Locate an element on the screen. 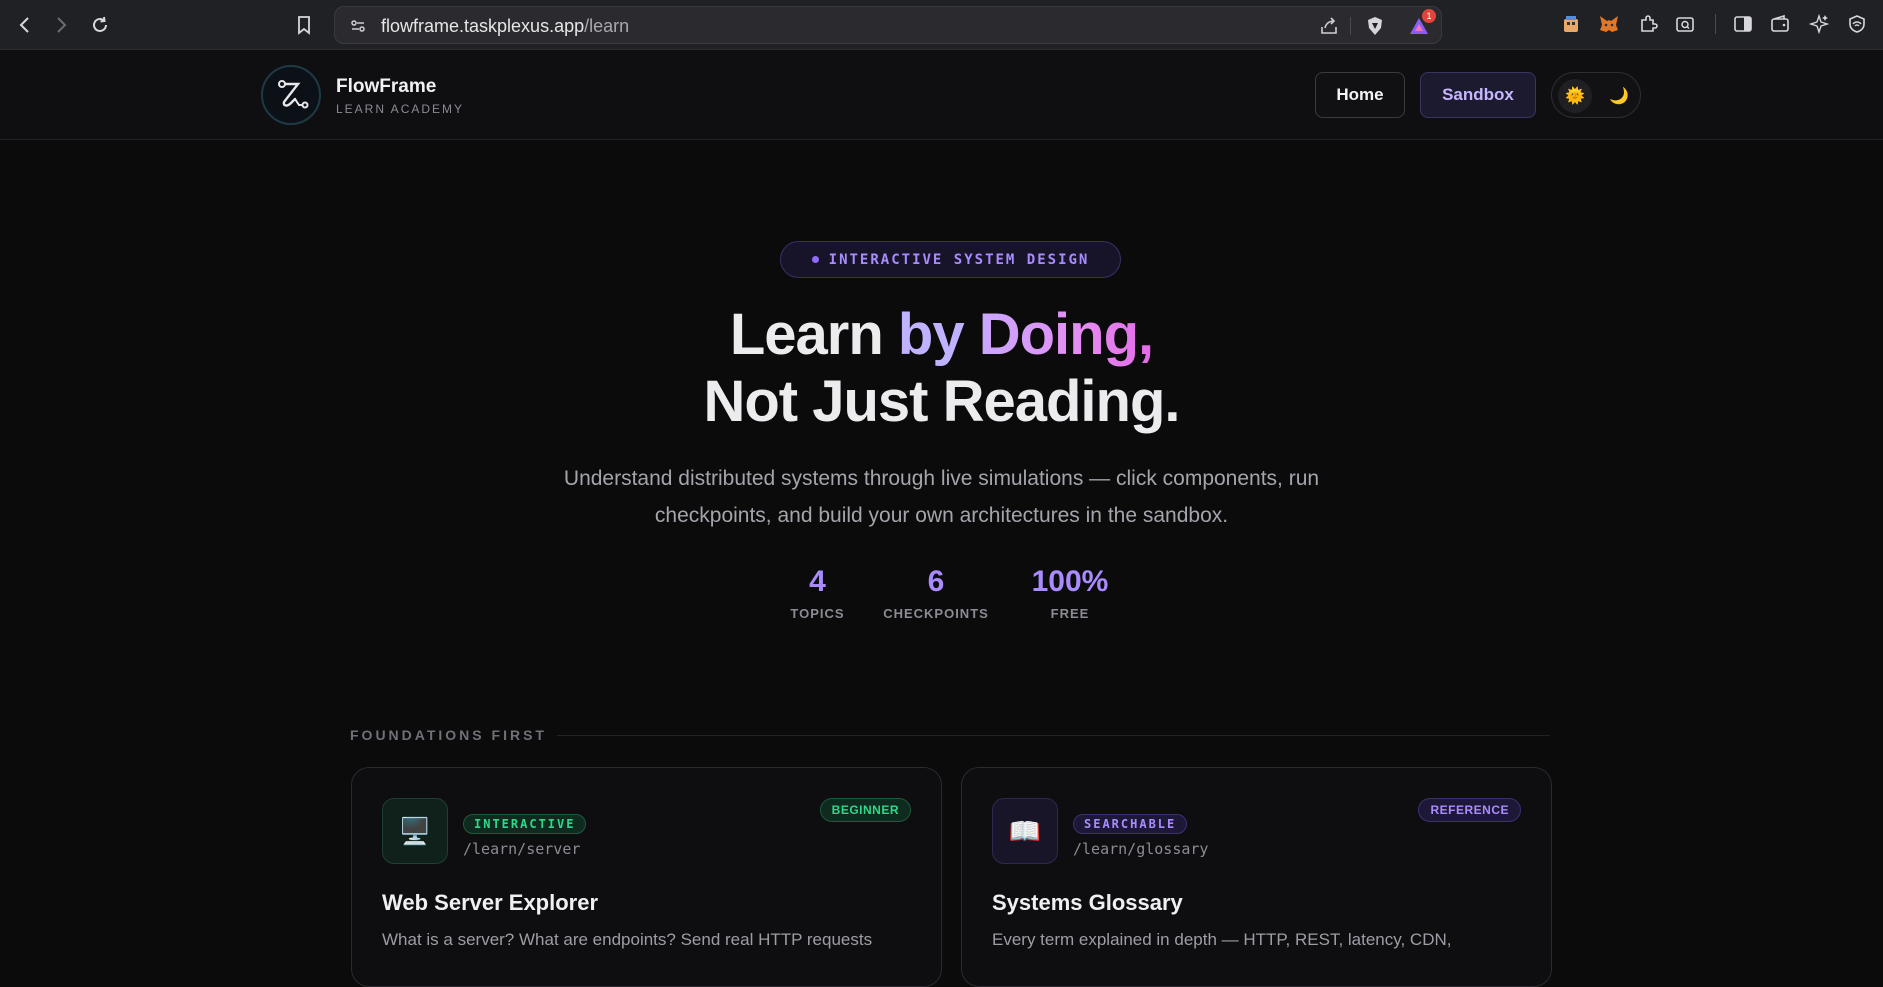  stat-free: 100% FREE is located at coordinates (1070, 592).